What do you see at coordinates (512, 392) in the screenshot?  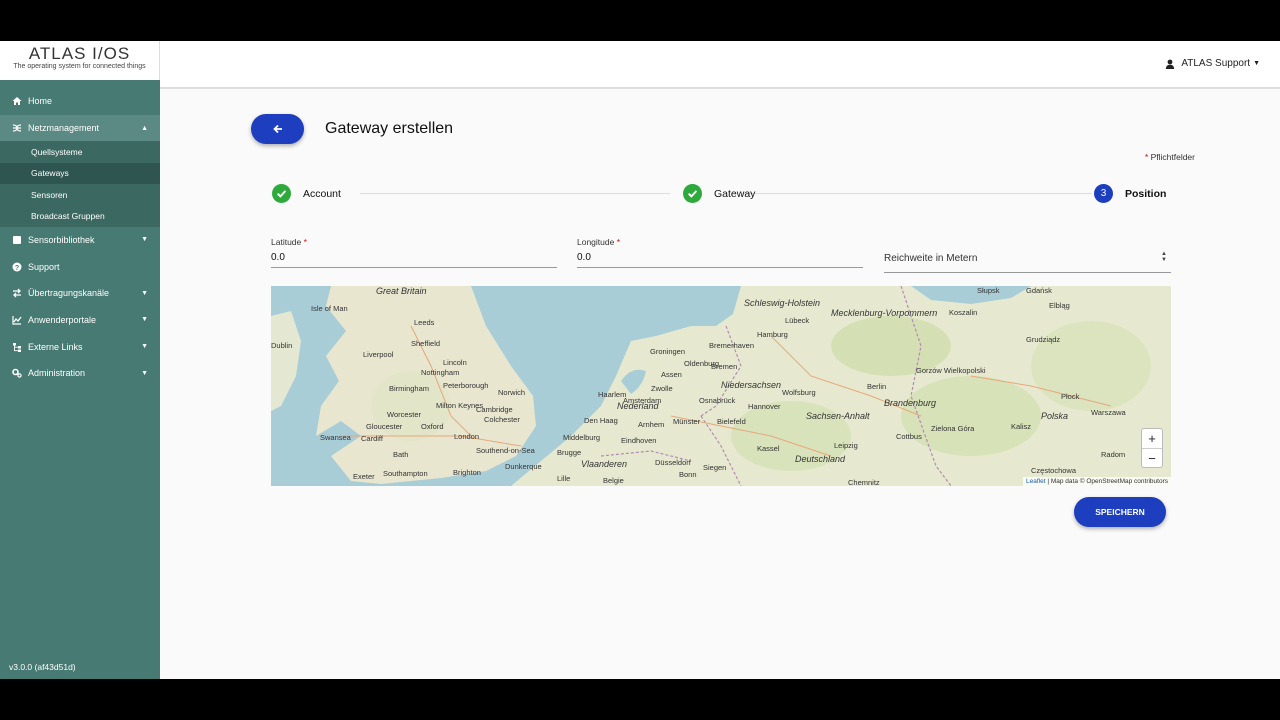 I see `map-label: Norwich` at bounding box center [512, 392].